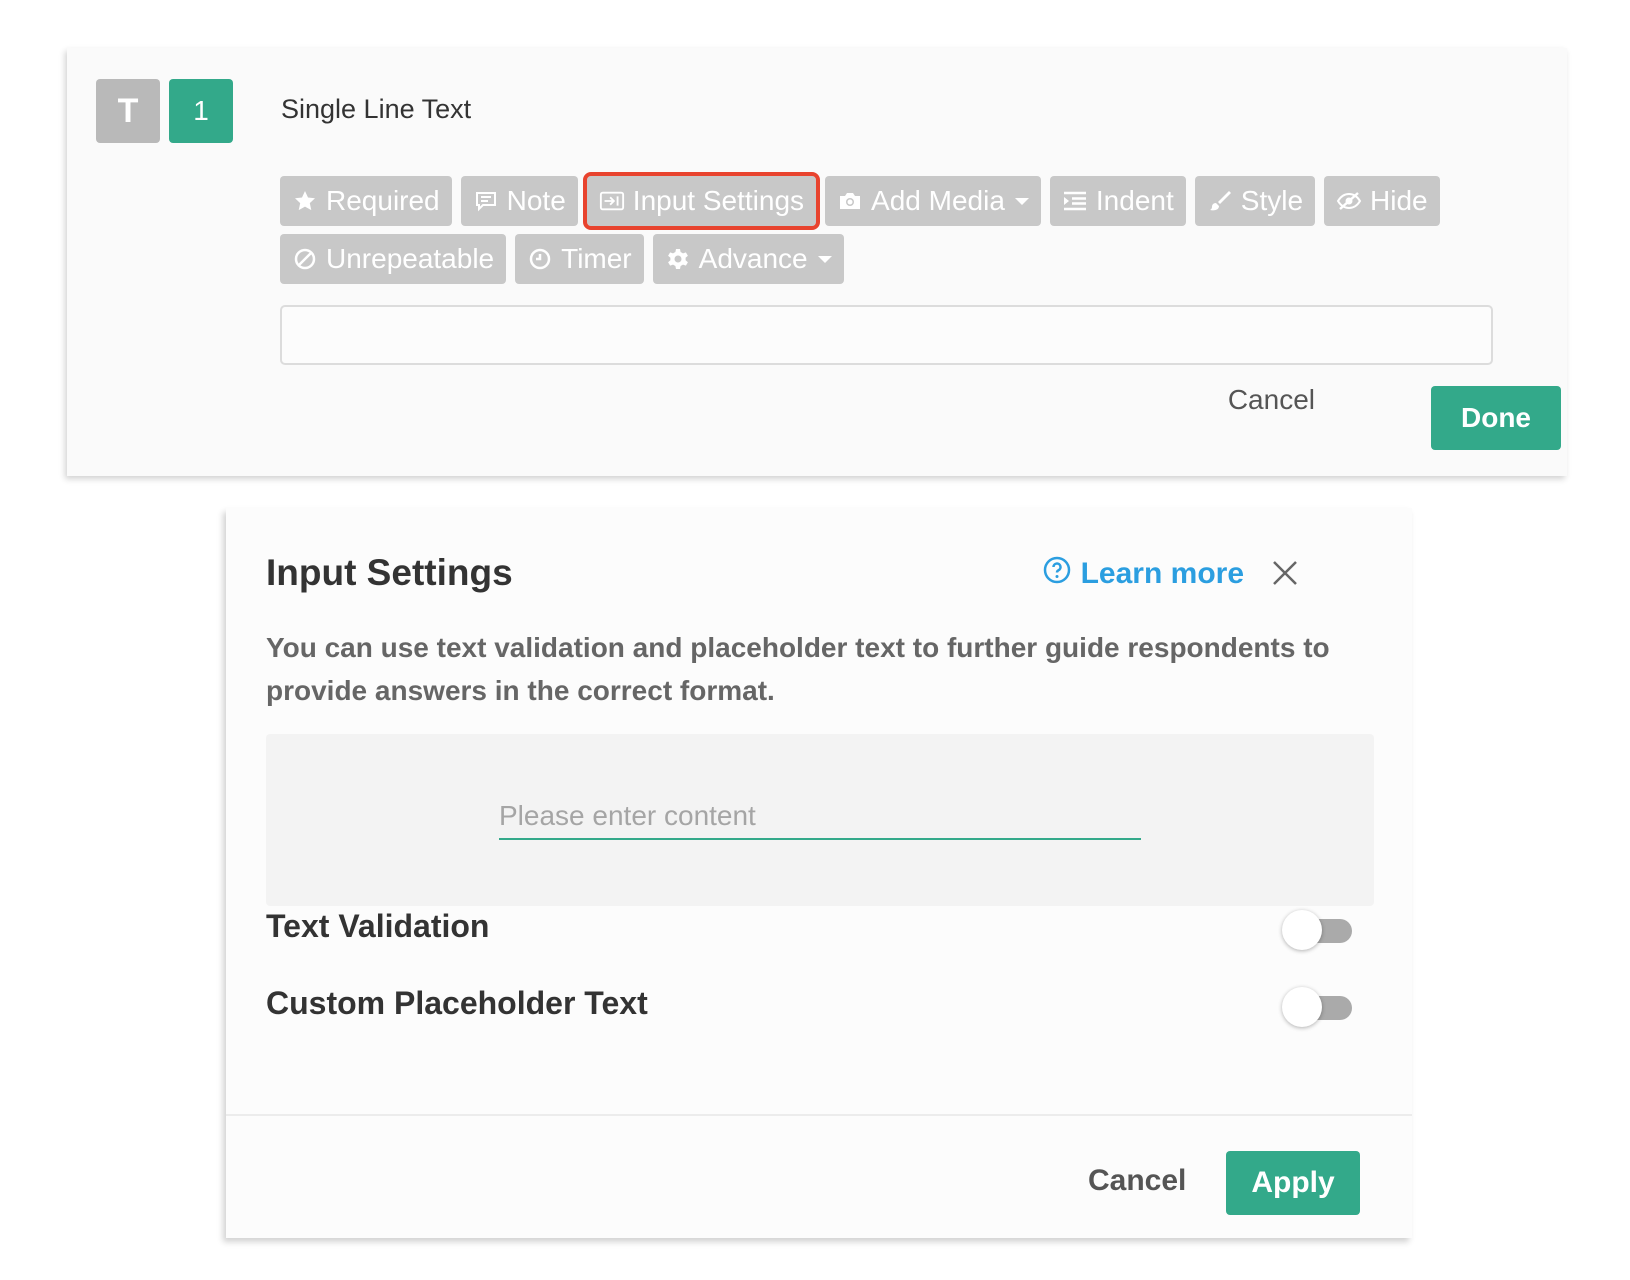  I want to click on custom-placeholder-toggle, so click(1319, 1007).